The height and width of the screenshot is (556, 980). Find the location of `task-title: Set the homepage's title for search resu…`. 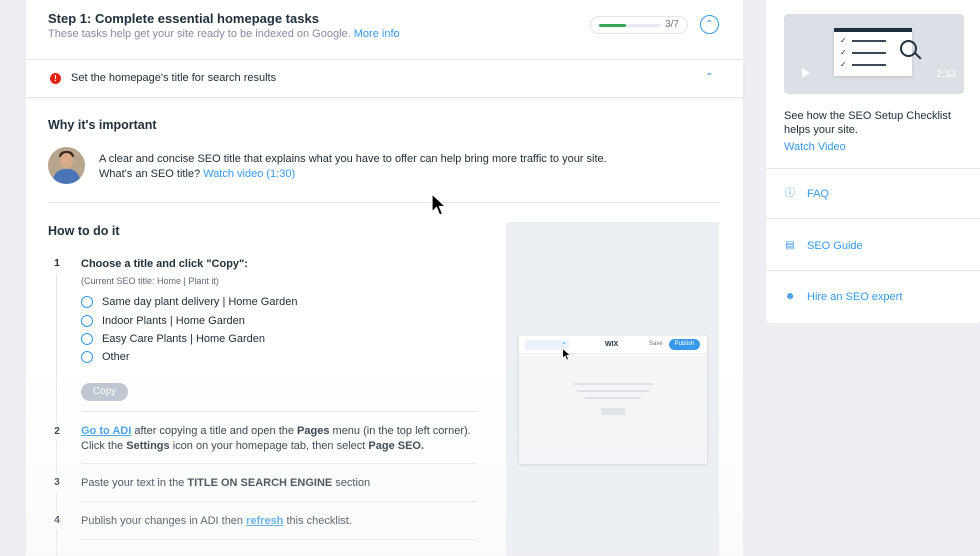

task-title: Set the homepage's title for search resu… is located at coordinates (174, 78).